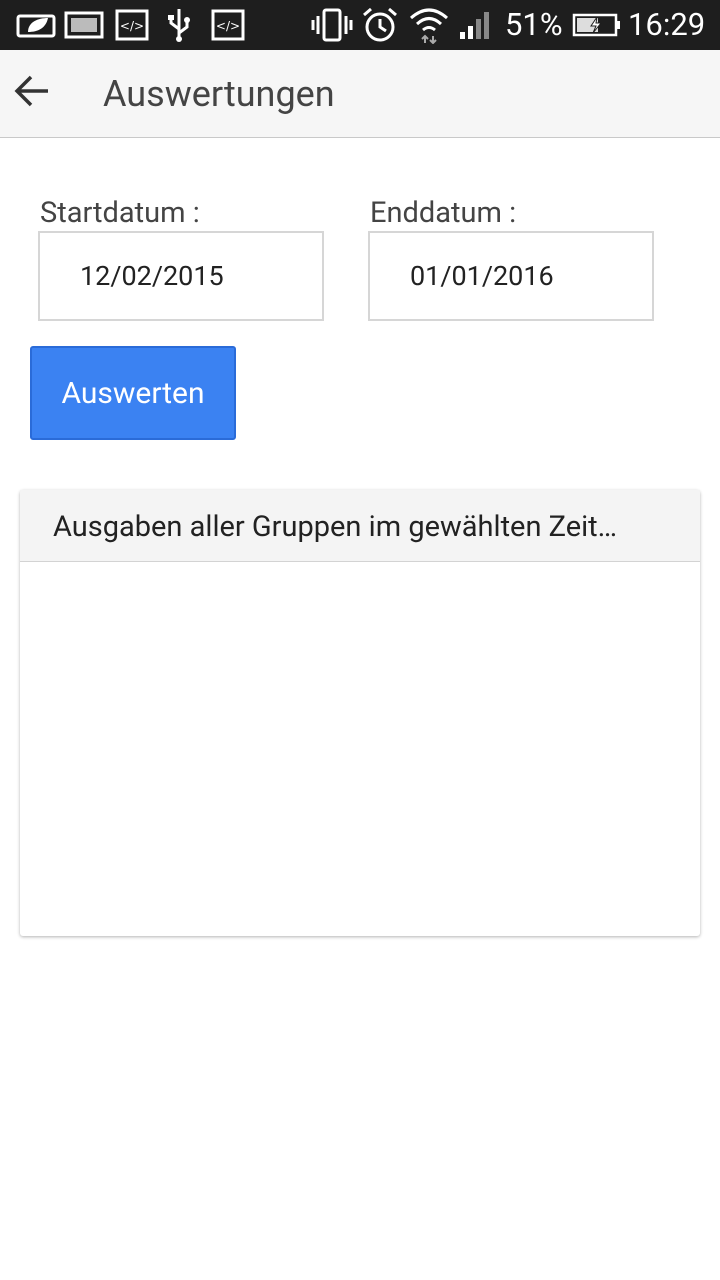  I want to click on battery-charging-icon, so click(597, 25).